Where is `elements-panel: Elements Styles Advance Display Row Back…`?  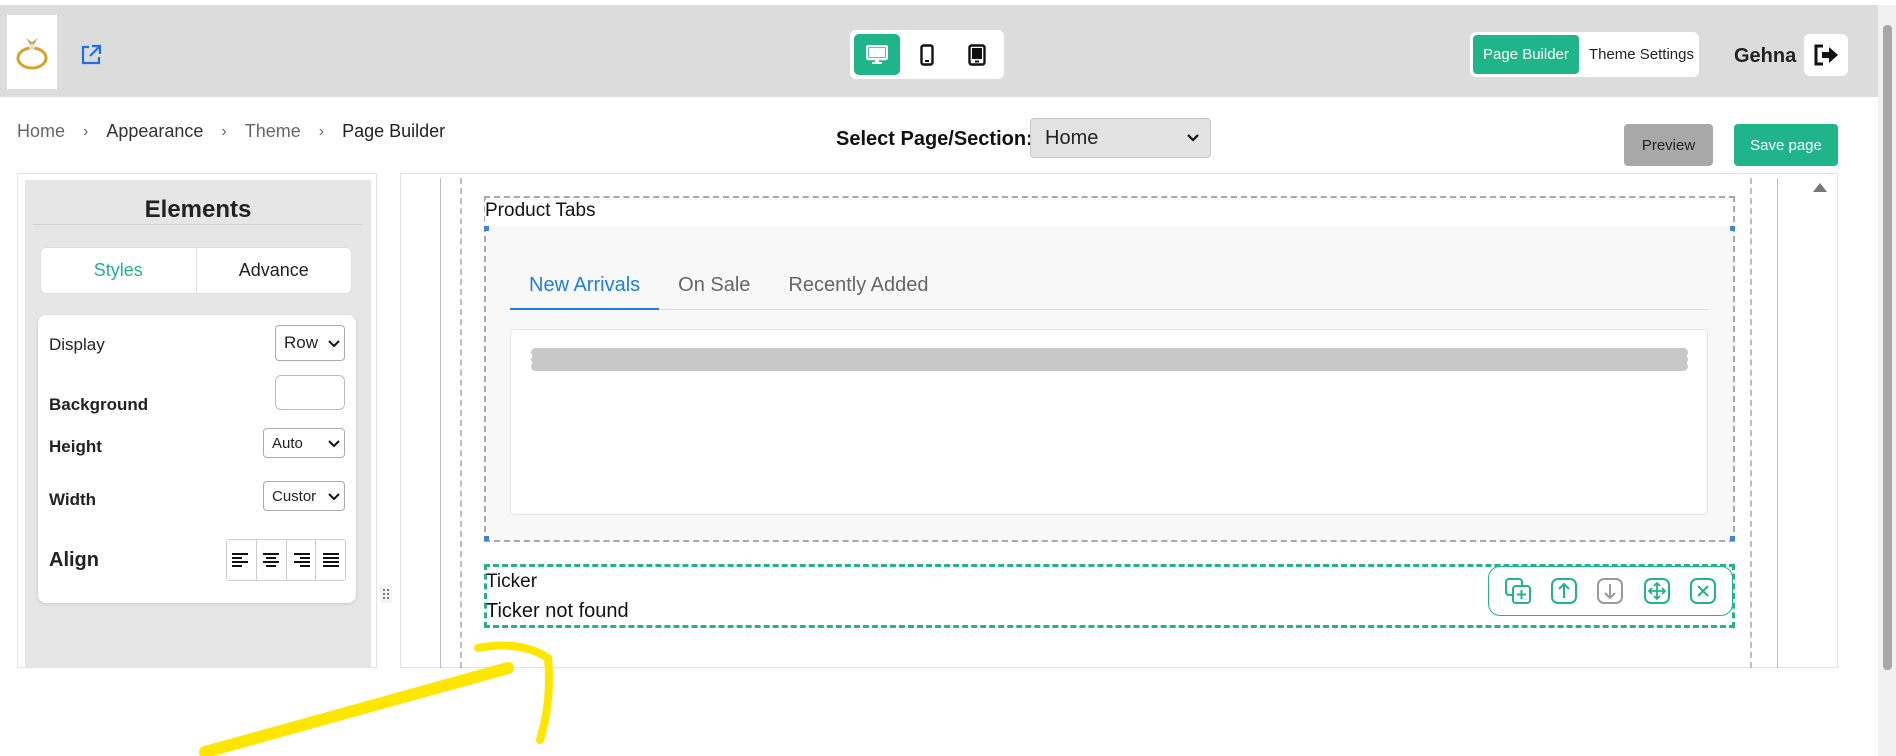
elements-panel: Elements Styles Advance Display Row Back… is located at coordinates (198, 424).